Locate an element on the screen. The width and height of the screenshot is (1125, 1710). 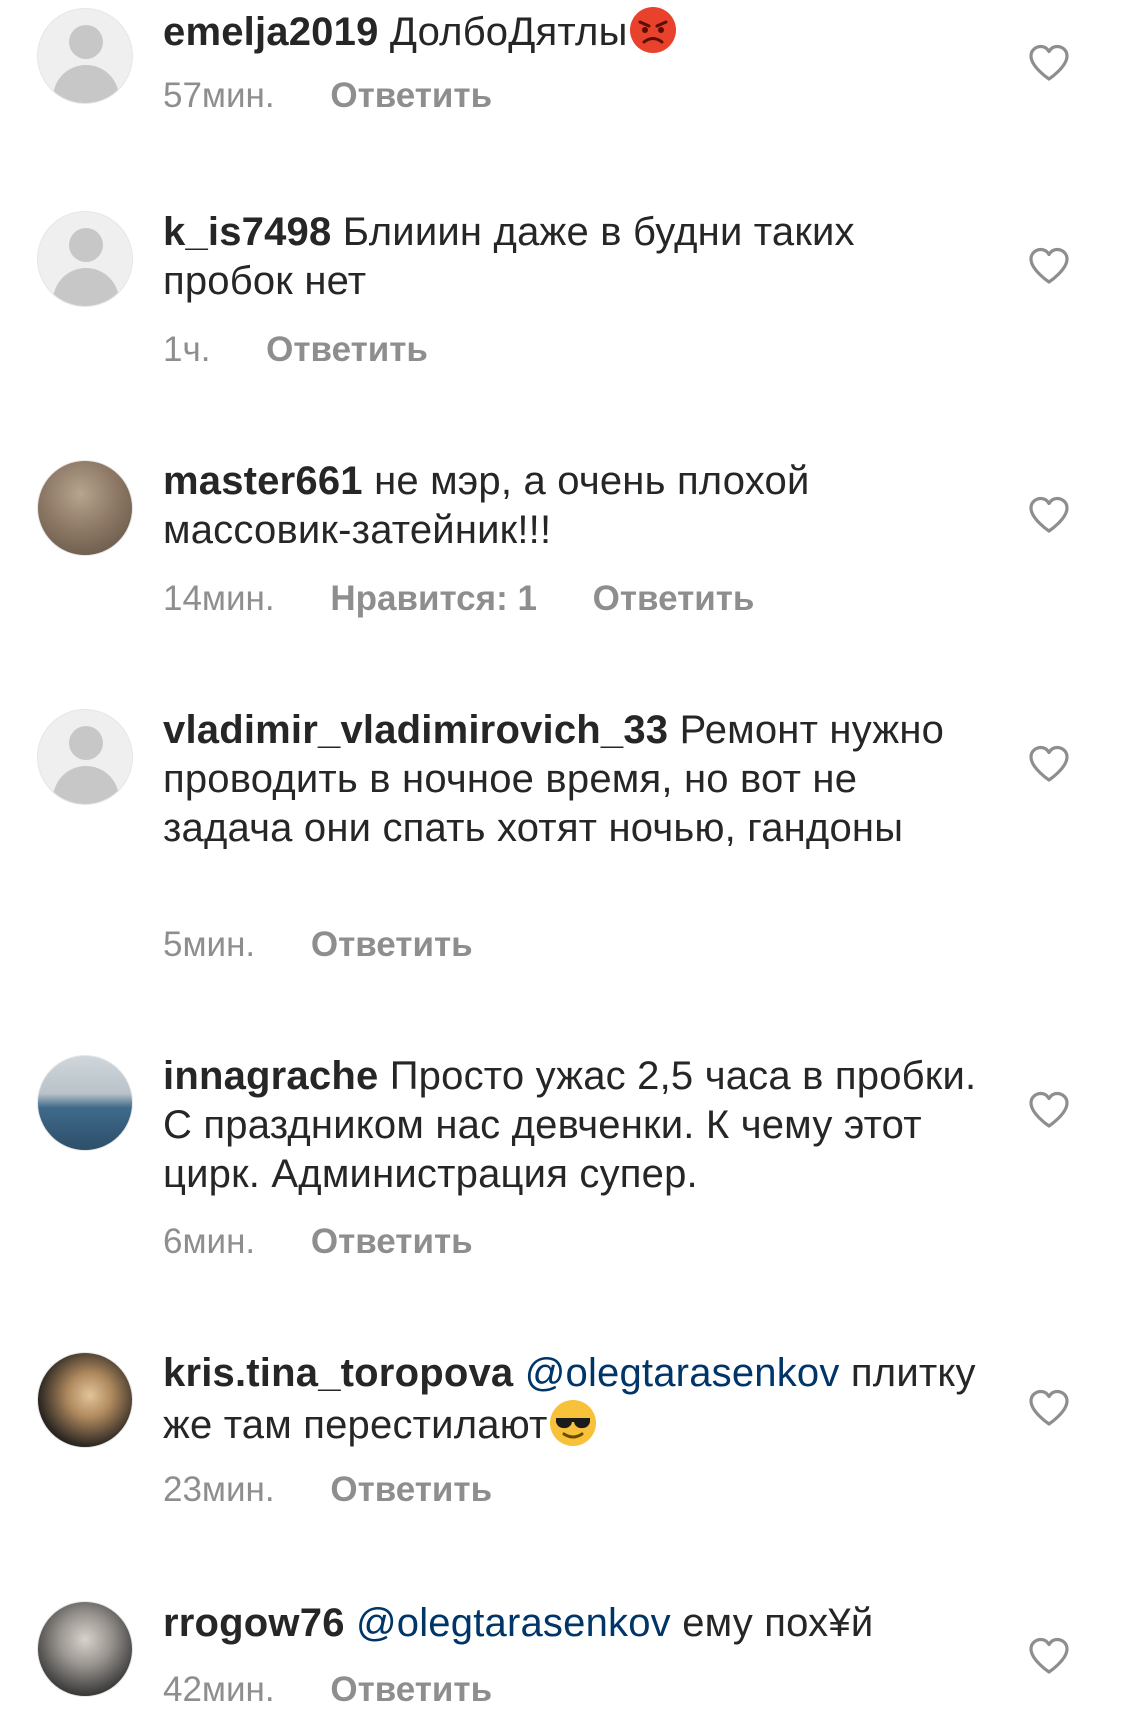
comment-username: innagrache is located at coordinates (270, 1076).